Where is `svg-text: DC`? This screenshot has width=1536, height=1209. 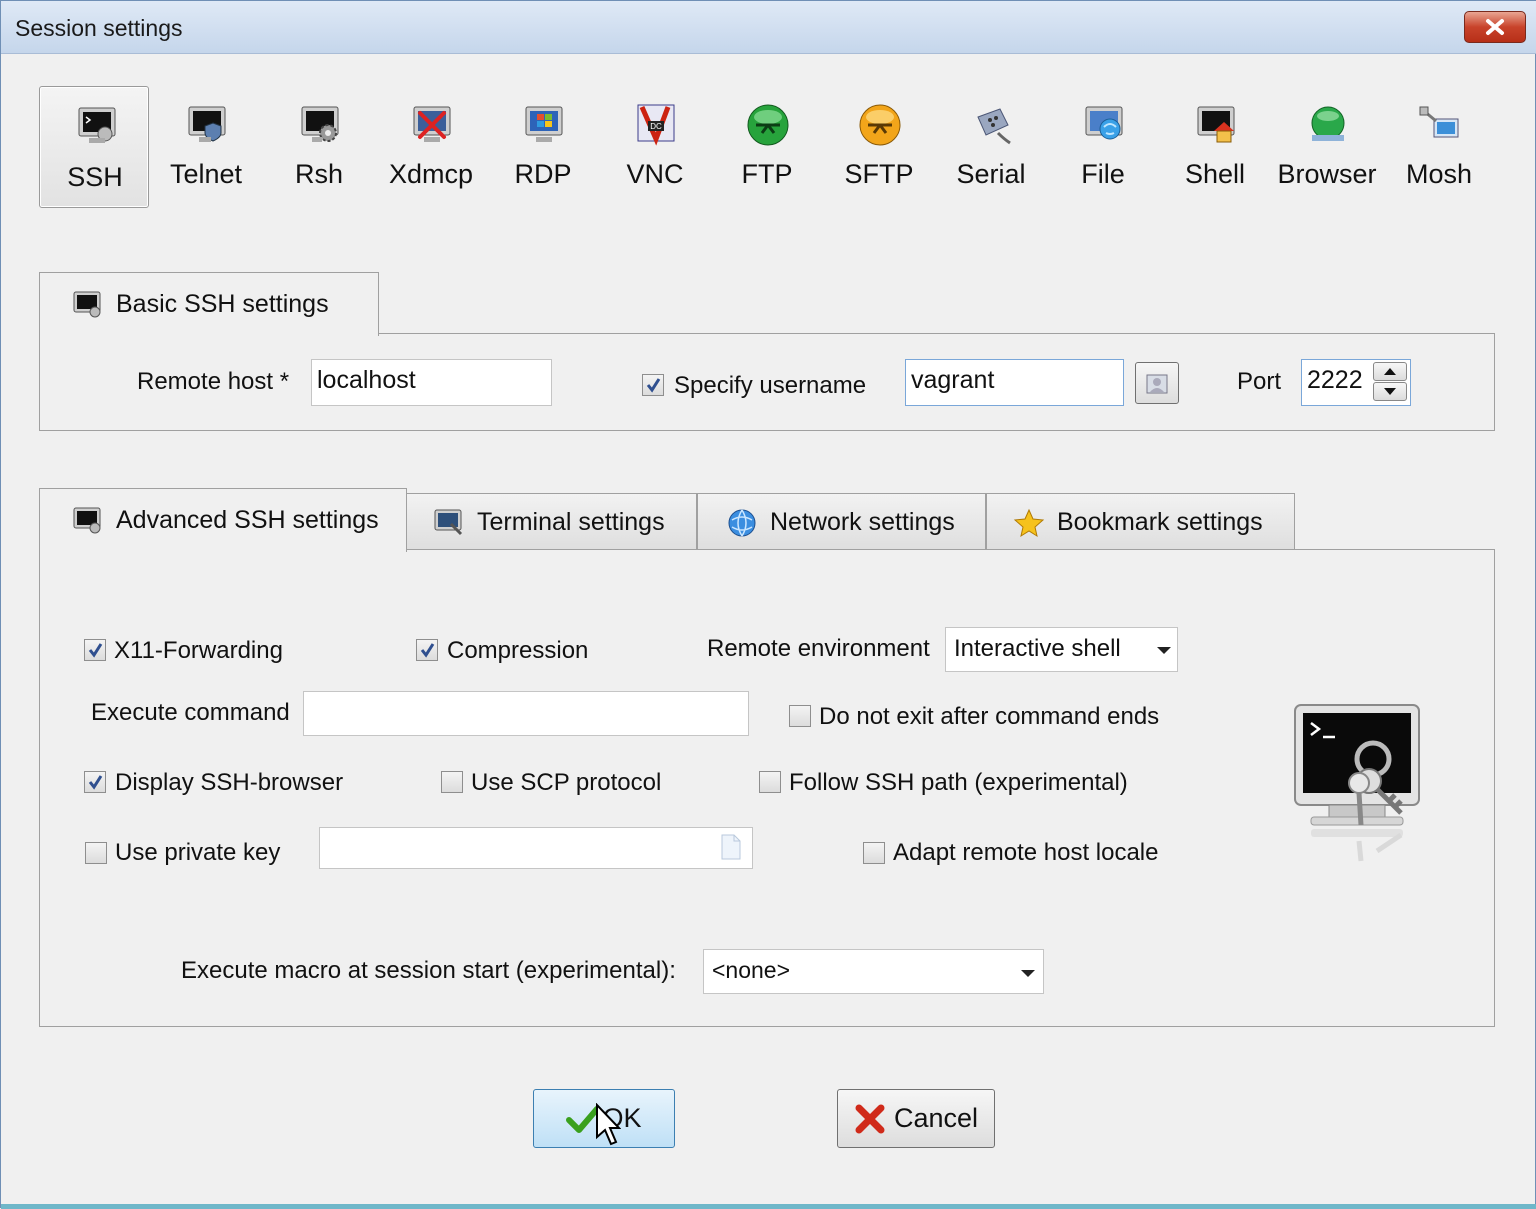 svg-text: DC is located at coordinates (656, 126).